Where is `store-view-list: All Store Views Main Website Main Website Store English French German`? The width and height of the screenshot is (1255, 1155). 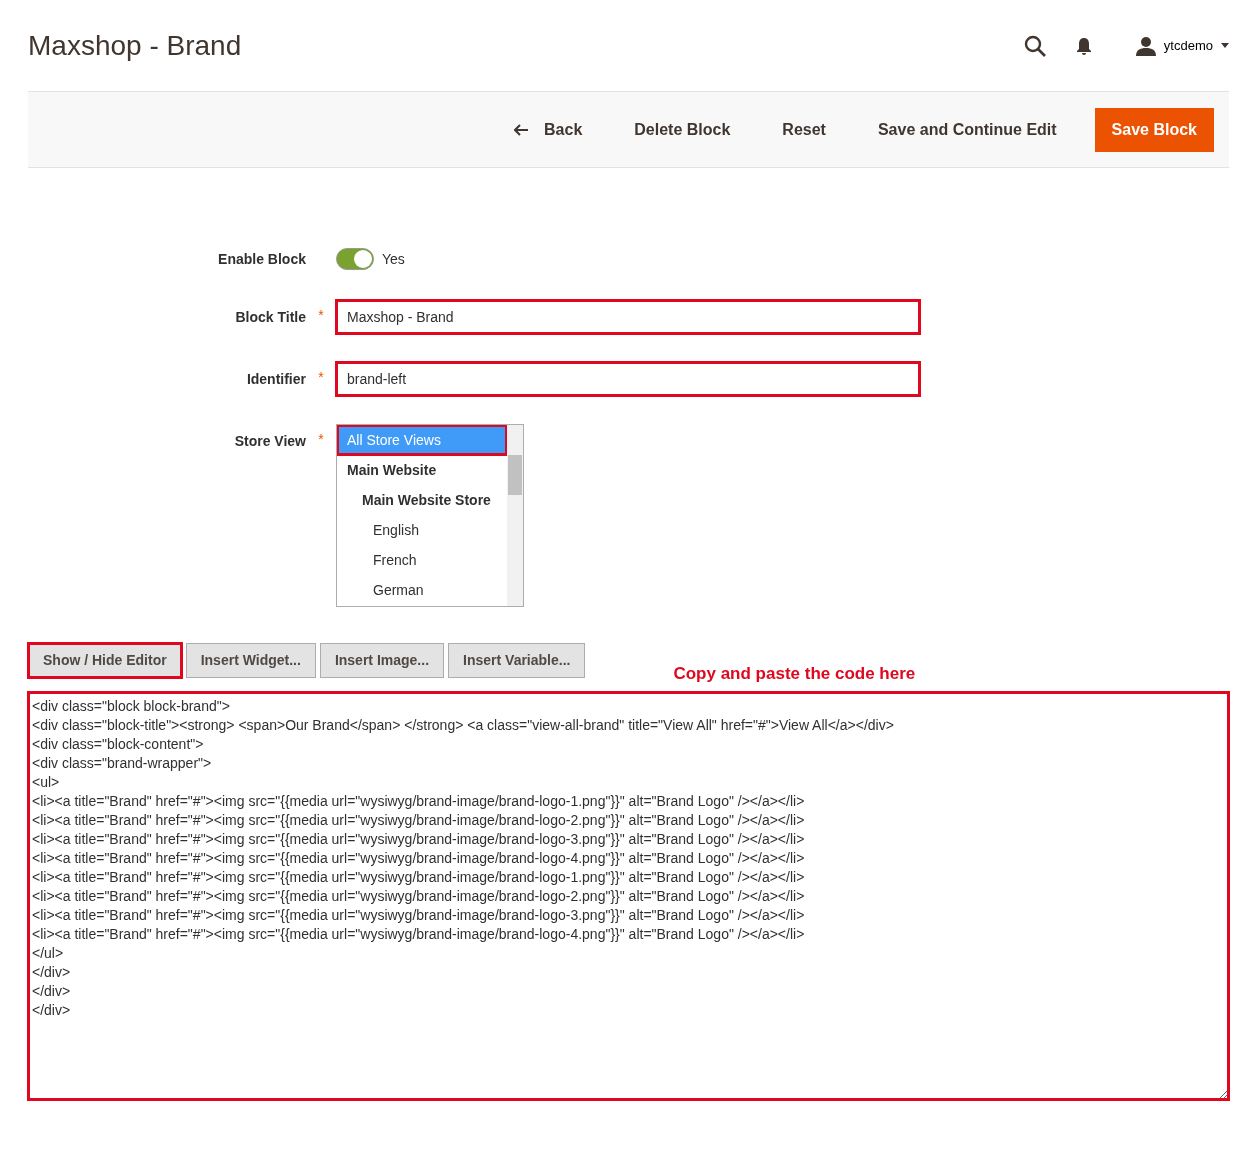 store-view-list: All Store Views Main Website Main Website Store English French German is located at coordinates (430, 515).